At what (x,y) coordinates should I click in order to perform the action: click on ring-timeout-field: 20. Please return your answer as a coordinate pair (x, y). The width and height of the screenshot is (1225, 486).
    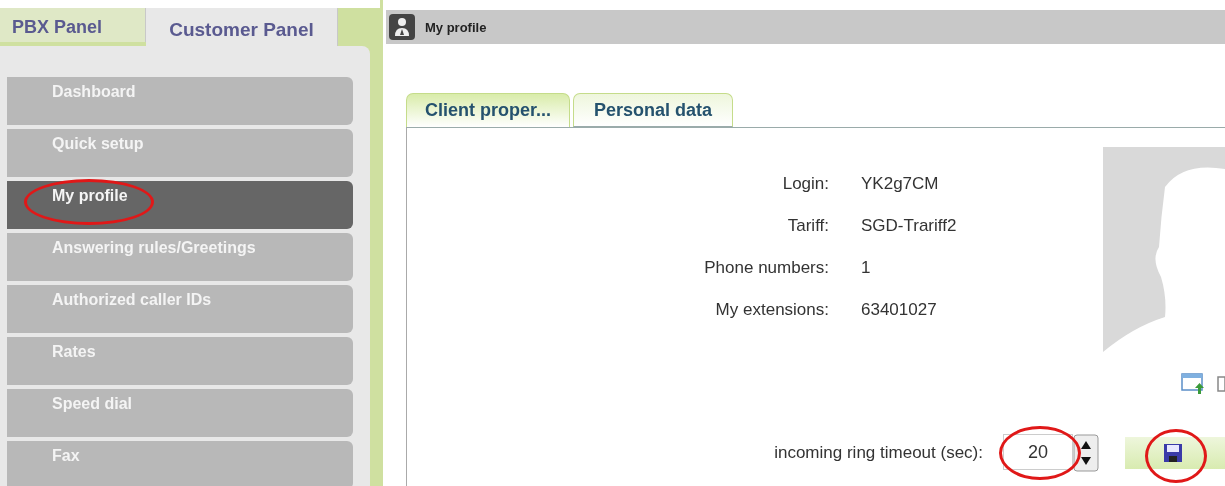
    Looking at the image, I should click on (1038, 452).